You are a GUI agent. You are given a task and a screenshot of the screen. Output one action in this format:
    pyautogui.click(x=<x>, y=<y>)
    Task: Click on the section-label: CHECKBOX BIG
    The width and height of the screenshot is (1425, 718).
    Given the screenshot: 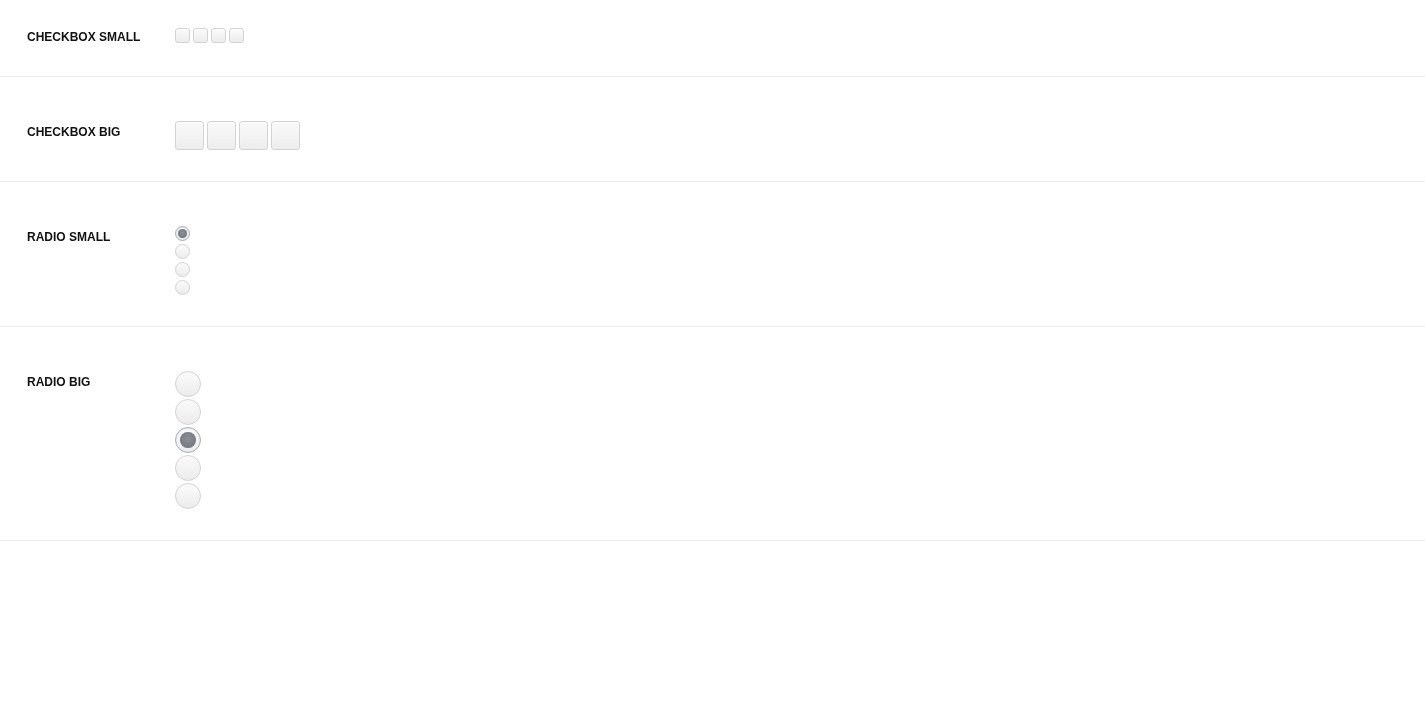 What is the action you would take?
    pyautogui.click(x=74, y=132)
    